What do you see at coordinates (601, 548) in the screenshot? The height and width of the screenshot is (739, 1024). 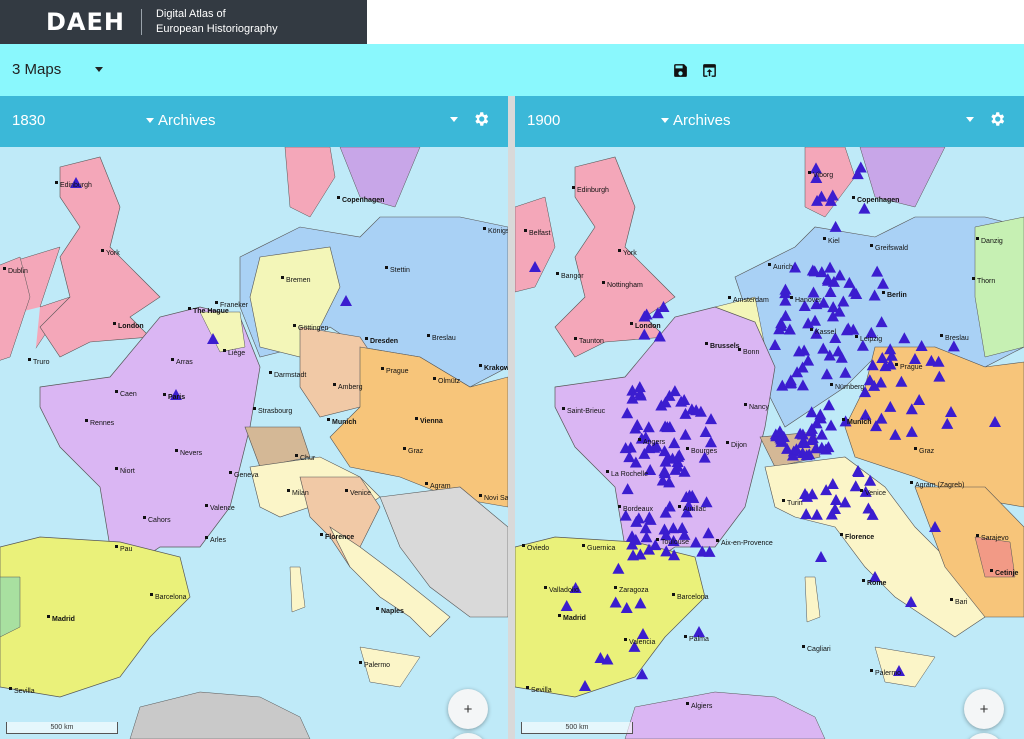 I see `city-label: Guernica` at bounding box center [601, 548].